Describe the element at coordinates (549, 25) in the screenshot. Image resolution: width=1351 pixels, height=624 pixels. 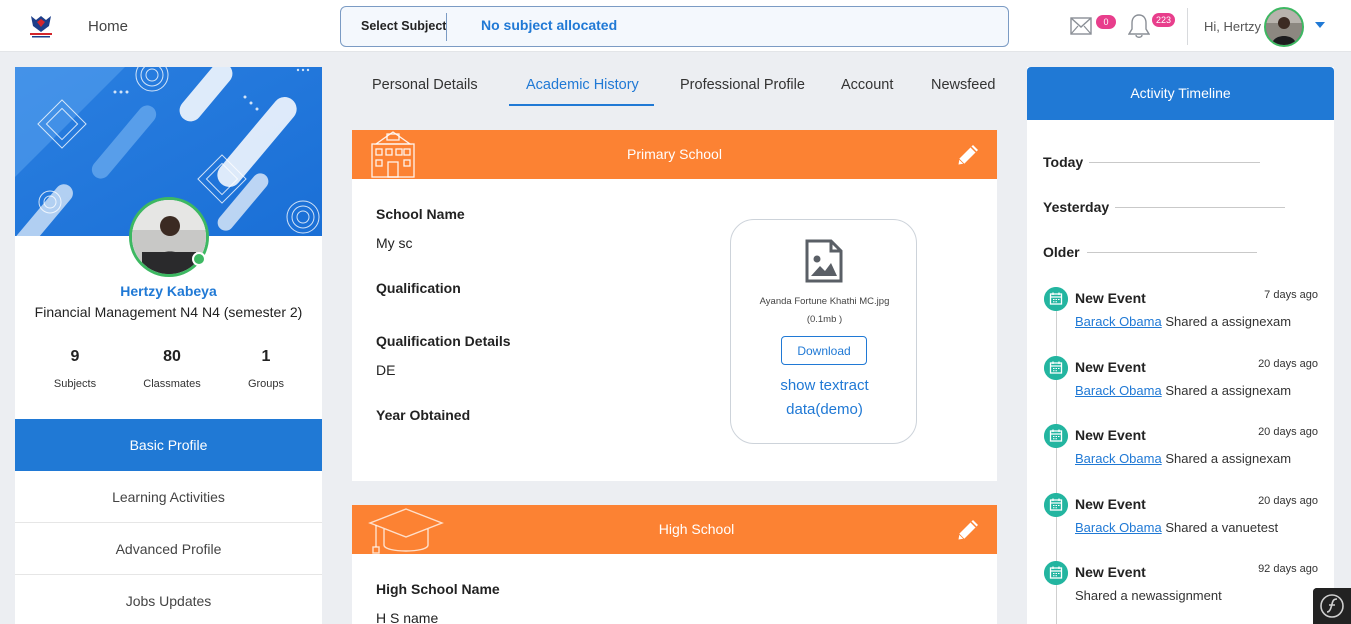
I see `subject-selector-value: No subject allocated` at that location.